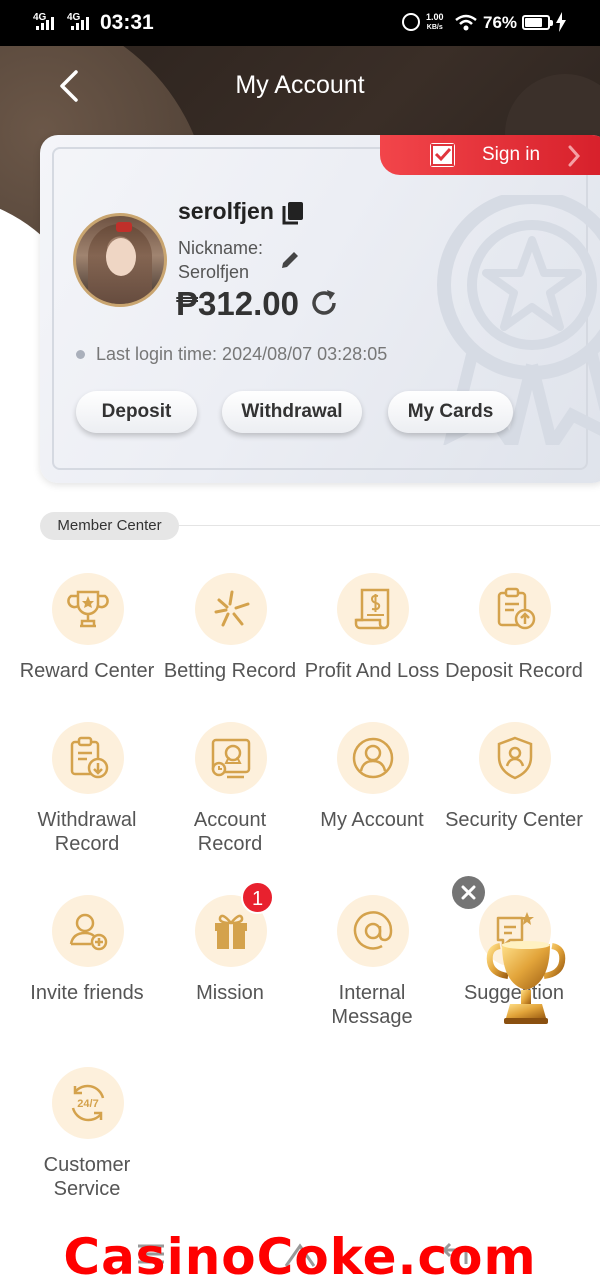  Describe the element at coordinates (574, 156) in the screenshot. I see `chevron-right-icon` at that location.